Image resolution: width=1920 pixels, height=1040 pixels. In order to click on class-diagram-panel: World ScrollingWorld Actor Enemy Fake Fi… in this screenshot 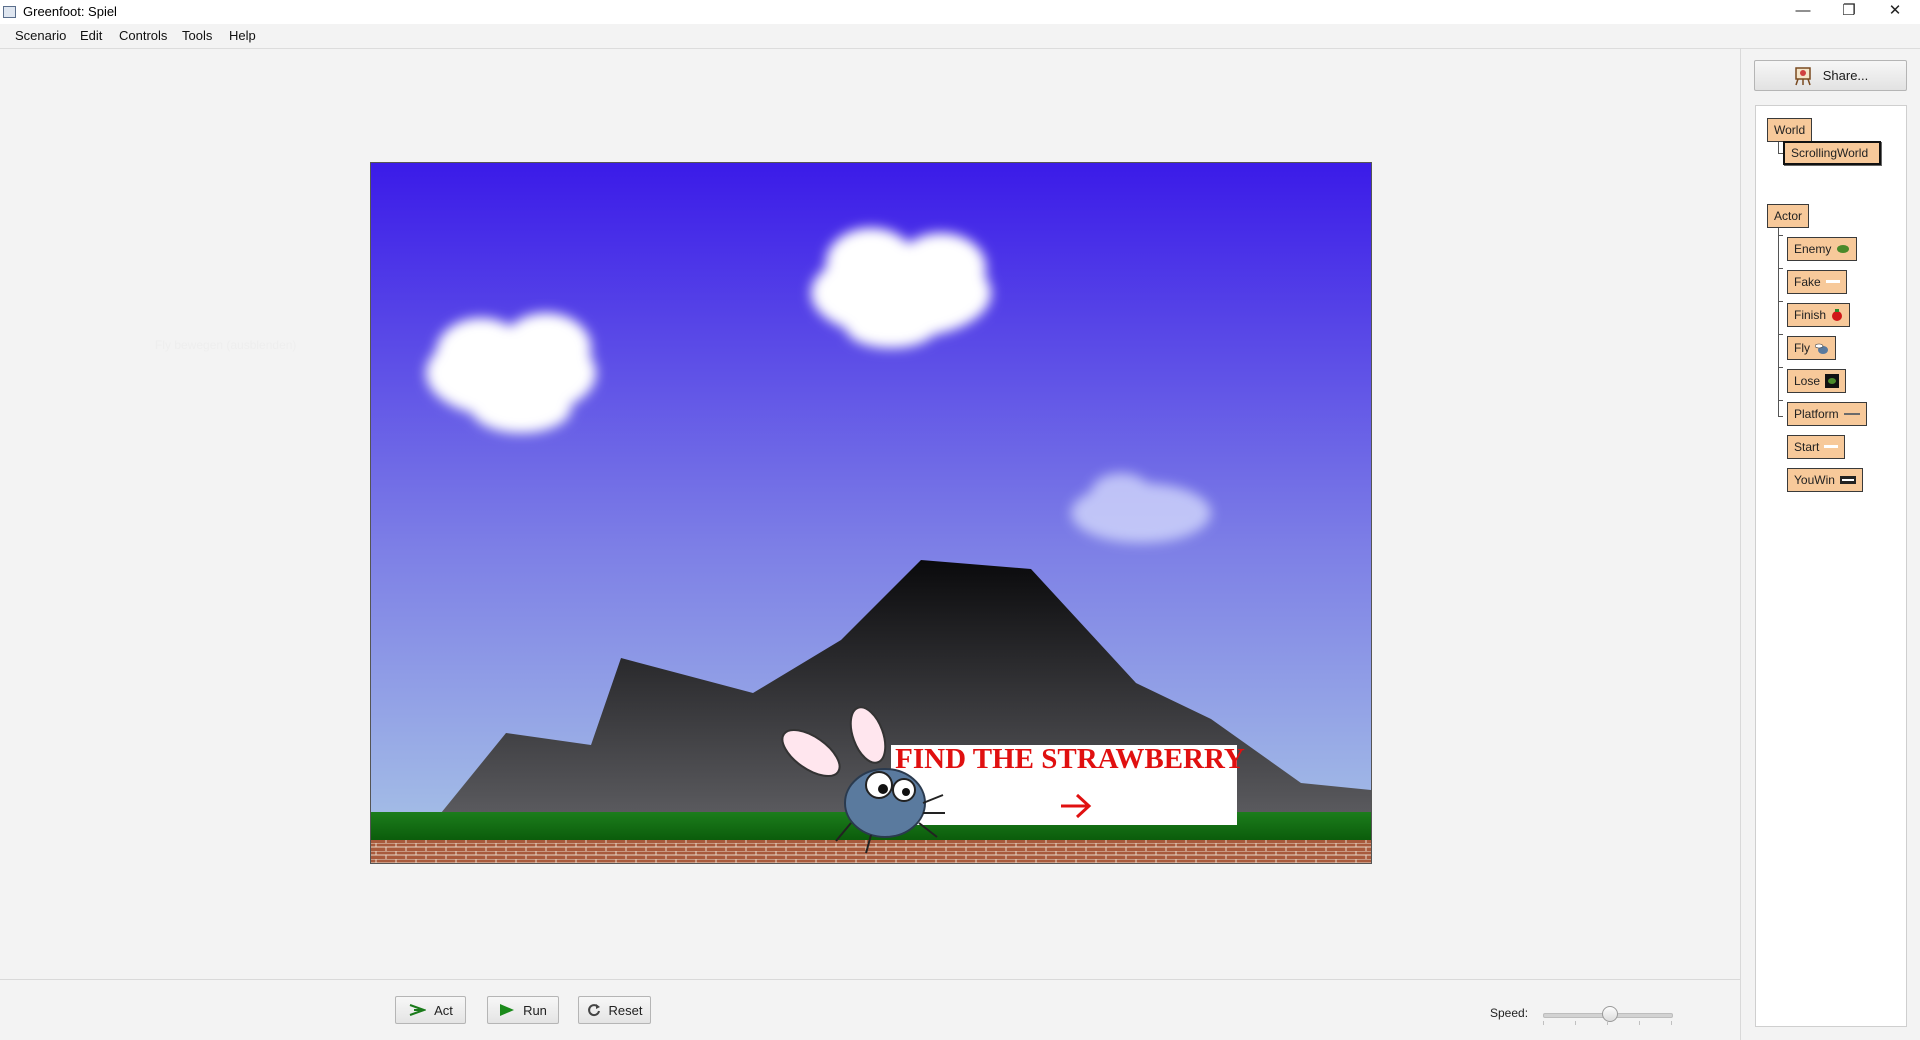, I will do `click(1831, 566)`.